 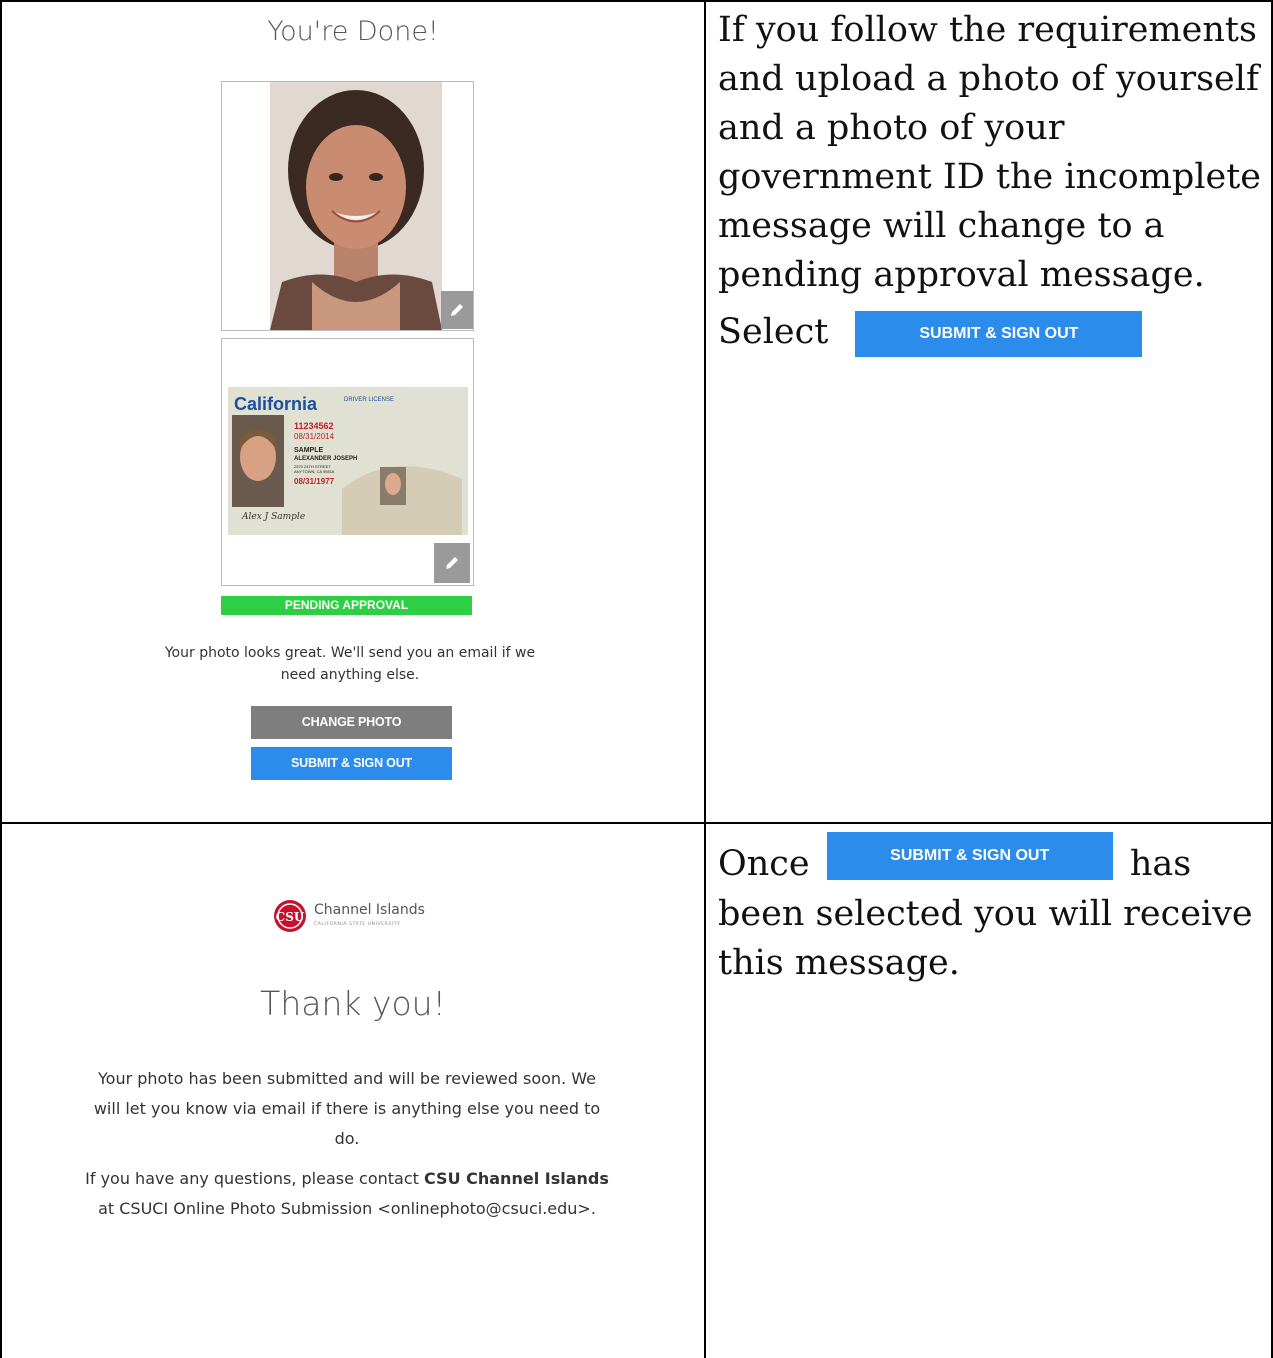 What do you see at coordinates (309, 450) in the screenshot?
I see `svg-text: SAMPLE` at bounding box center [309, 450].